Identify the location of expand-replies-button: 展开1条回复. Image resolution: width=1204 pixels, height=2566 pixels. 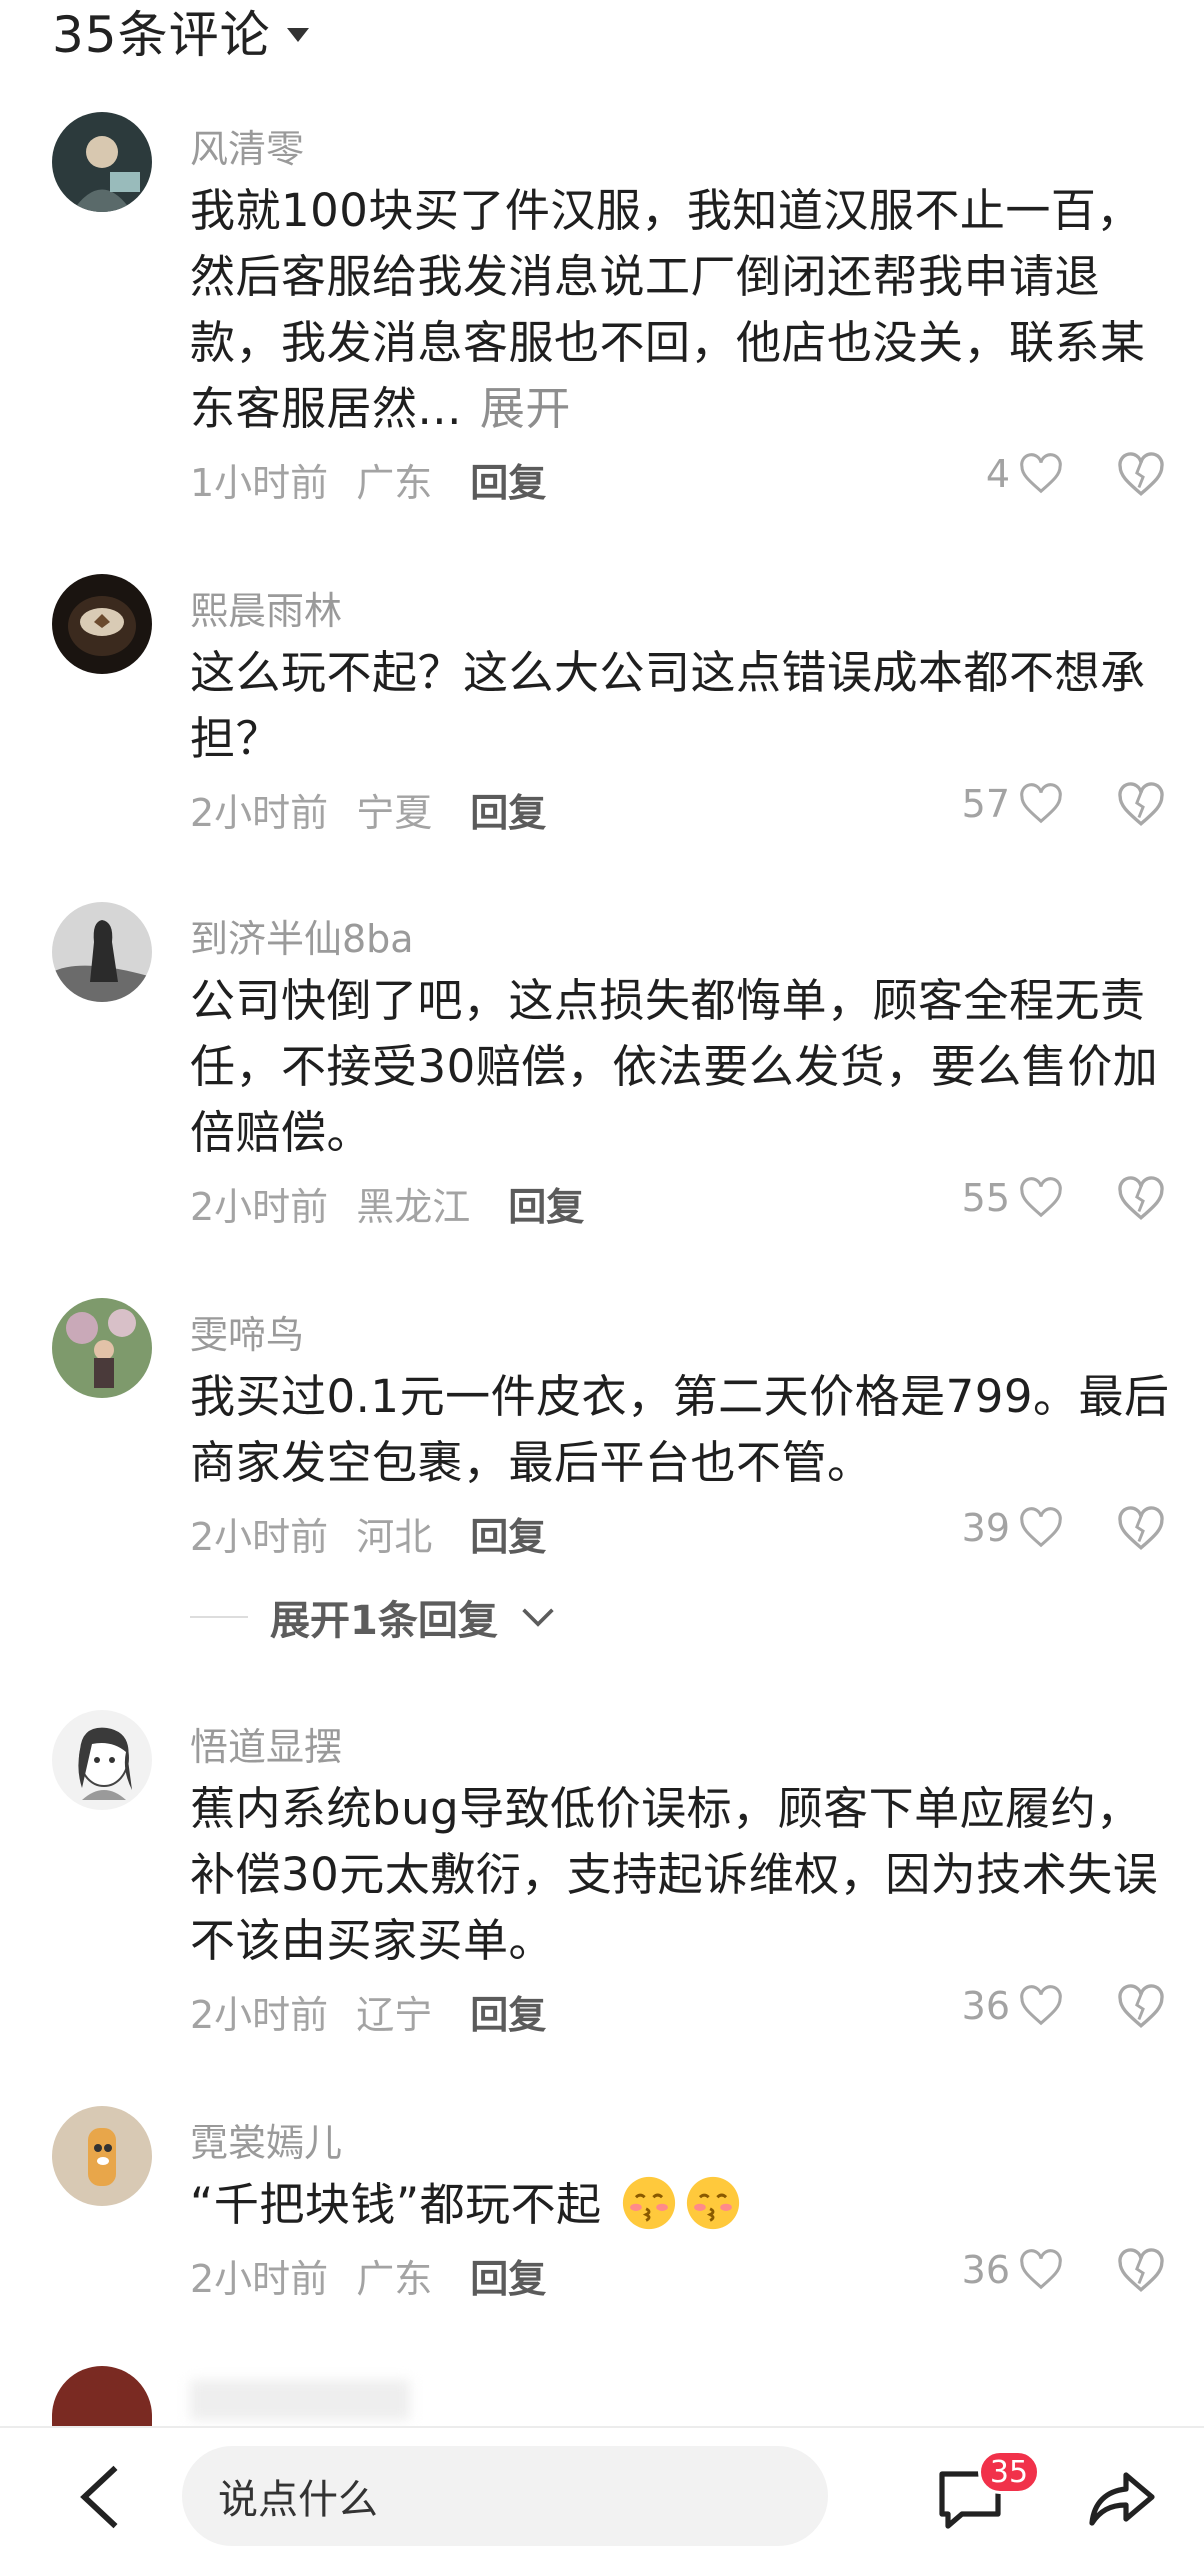
(373, 1617).